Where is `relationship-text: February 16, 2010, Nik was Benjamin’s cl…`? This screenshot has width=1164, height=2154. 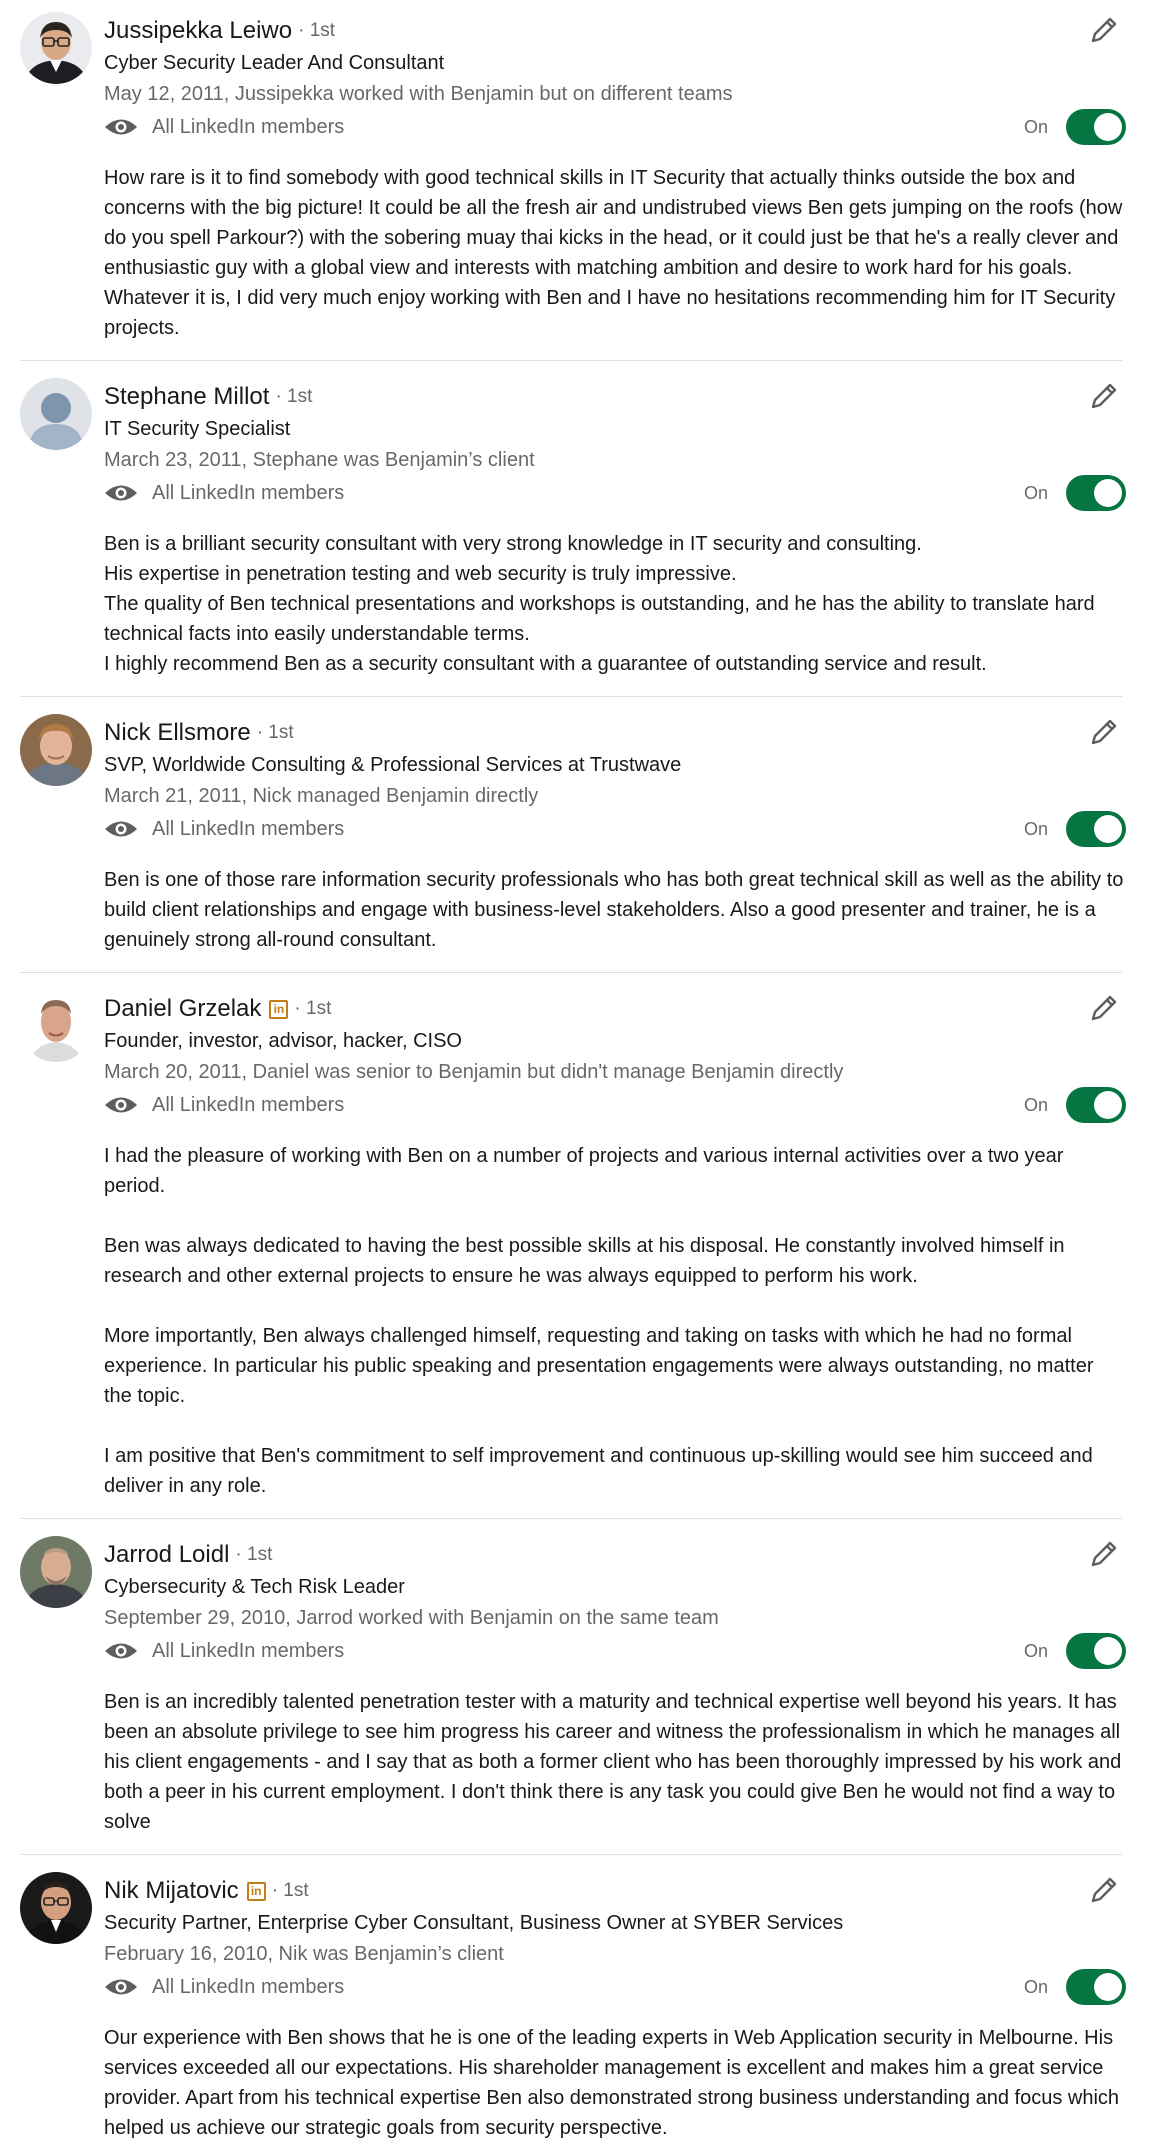
relationship-text: February 16, 2010, Nik was Benjamin’s cl… is located at coordinates (304, 1954).